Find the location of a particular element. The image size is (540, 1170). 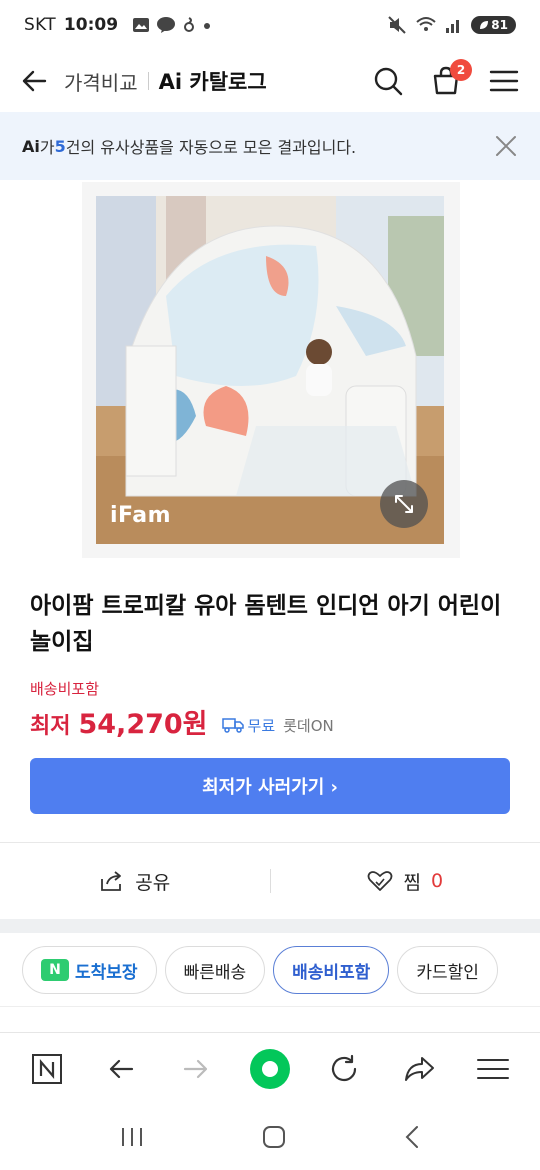

share-button: 공유 is located at coordinates (135, 881).